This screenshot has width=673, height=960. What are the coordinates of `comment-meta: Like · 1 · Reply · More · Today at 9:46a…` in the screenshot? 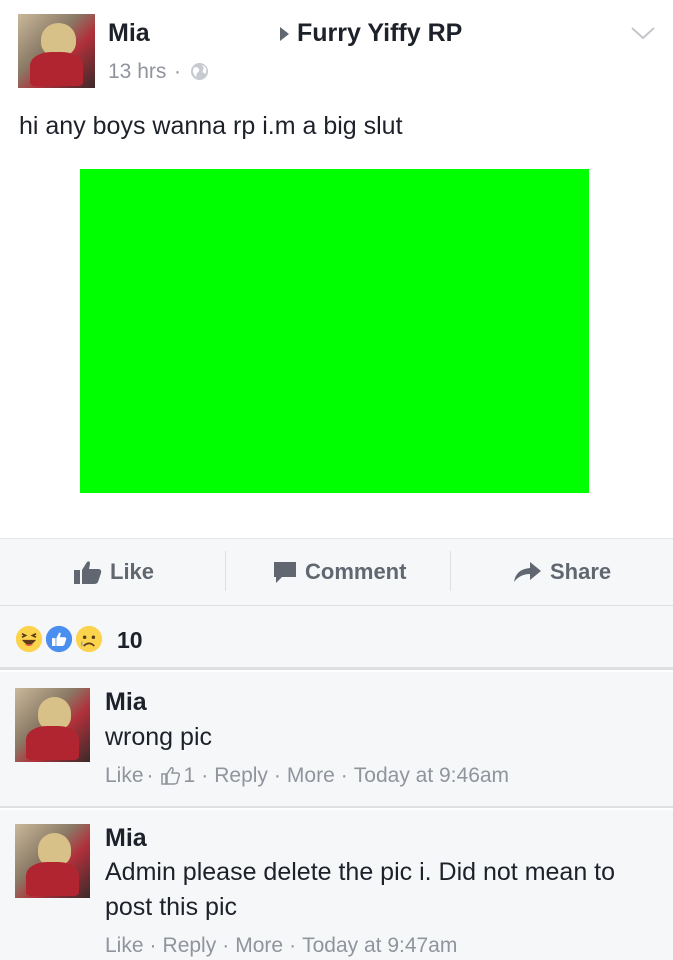 It's located at (307, 776).